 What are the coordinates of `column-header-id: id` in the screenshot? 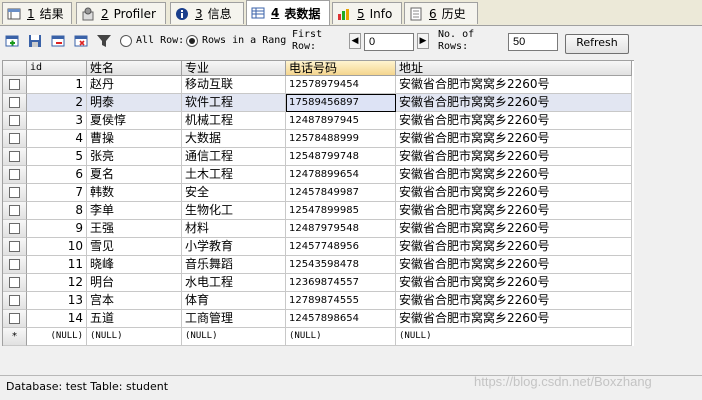 It's located at (57, 68).